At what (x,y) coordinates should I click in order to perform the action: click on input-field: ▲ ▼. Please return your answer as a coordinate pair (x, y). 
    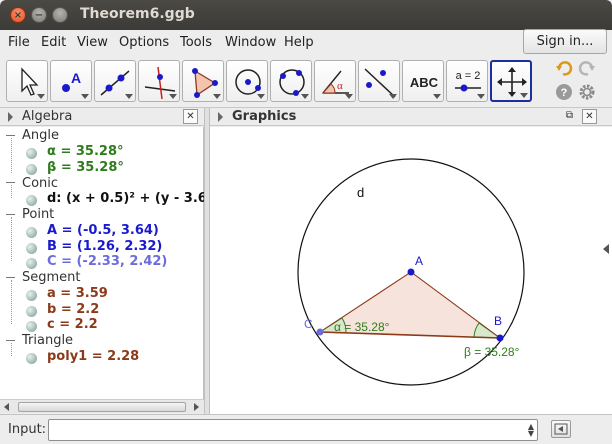
    Looking at the image, I should click on (293, 430).